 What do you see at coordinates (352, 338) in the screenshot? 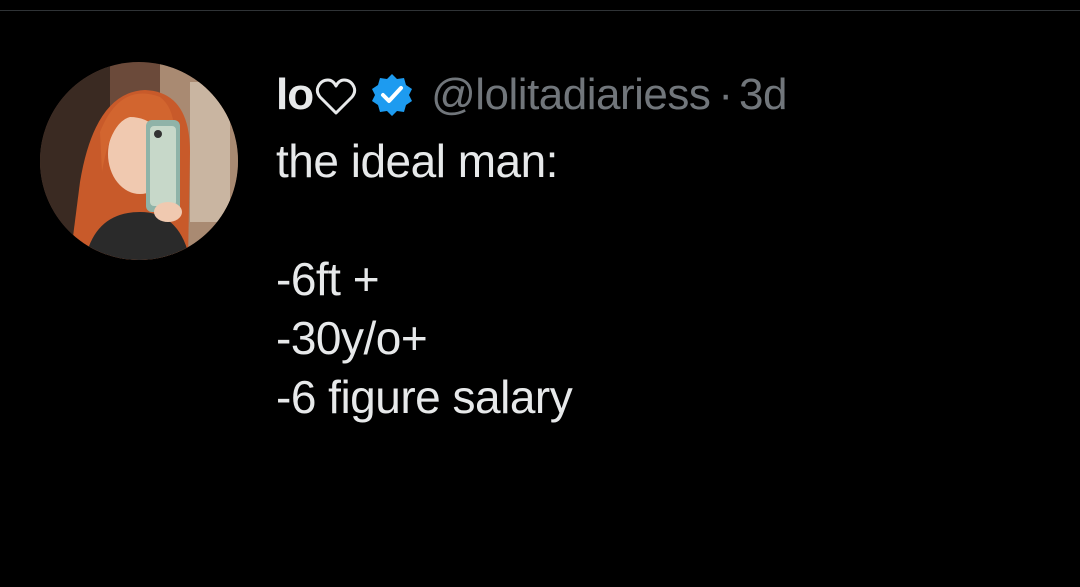
I see `tweet-line: -30y/o+` at bounding box center [352, 338].